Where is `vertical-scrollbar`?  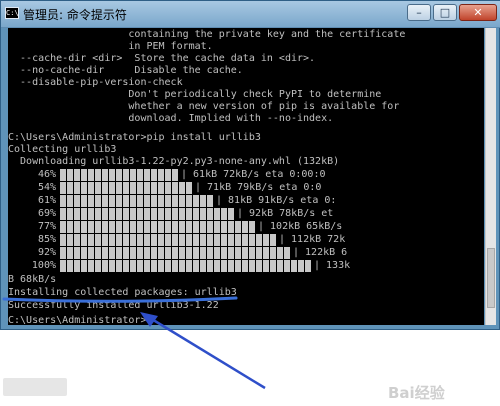
vertical-scrollbar is located at coordinates (490, 176).